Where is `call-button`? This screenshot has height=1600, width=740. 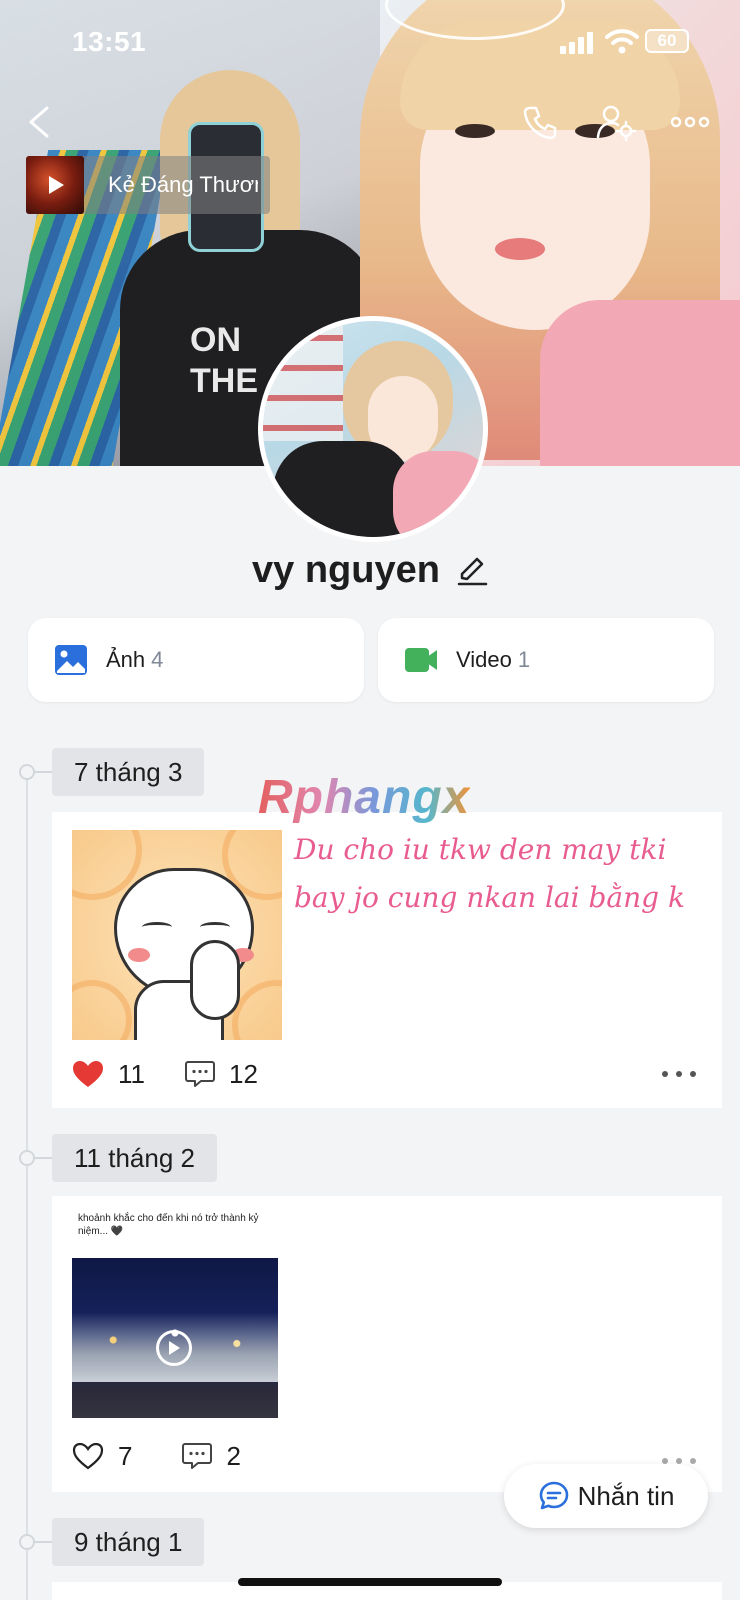 call-button is located at coordinates (540, 122).